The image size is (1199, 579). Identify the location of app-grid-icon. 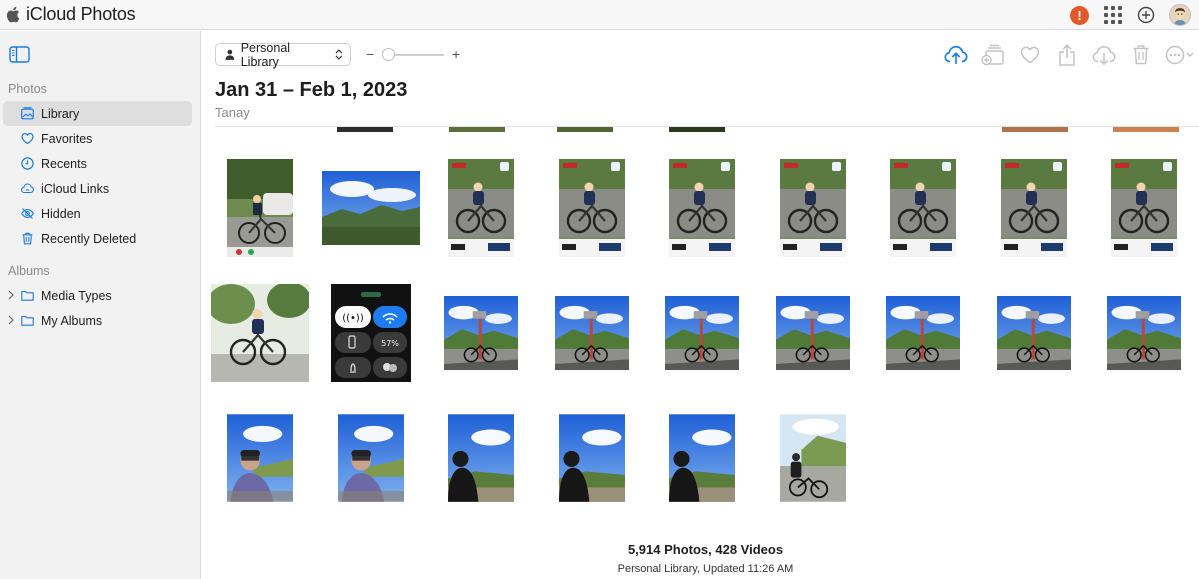
(1113, 15).